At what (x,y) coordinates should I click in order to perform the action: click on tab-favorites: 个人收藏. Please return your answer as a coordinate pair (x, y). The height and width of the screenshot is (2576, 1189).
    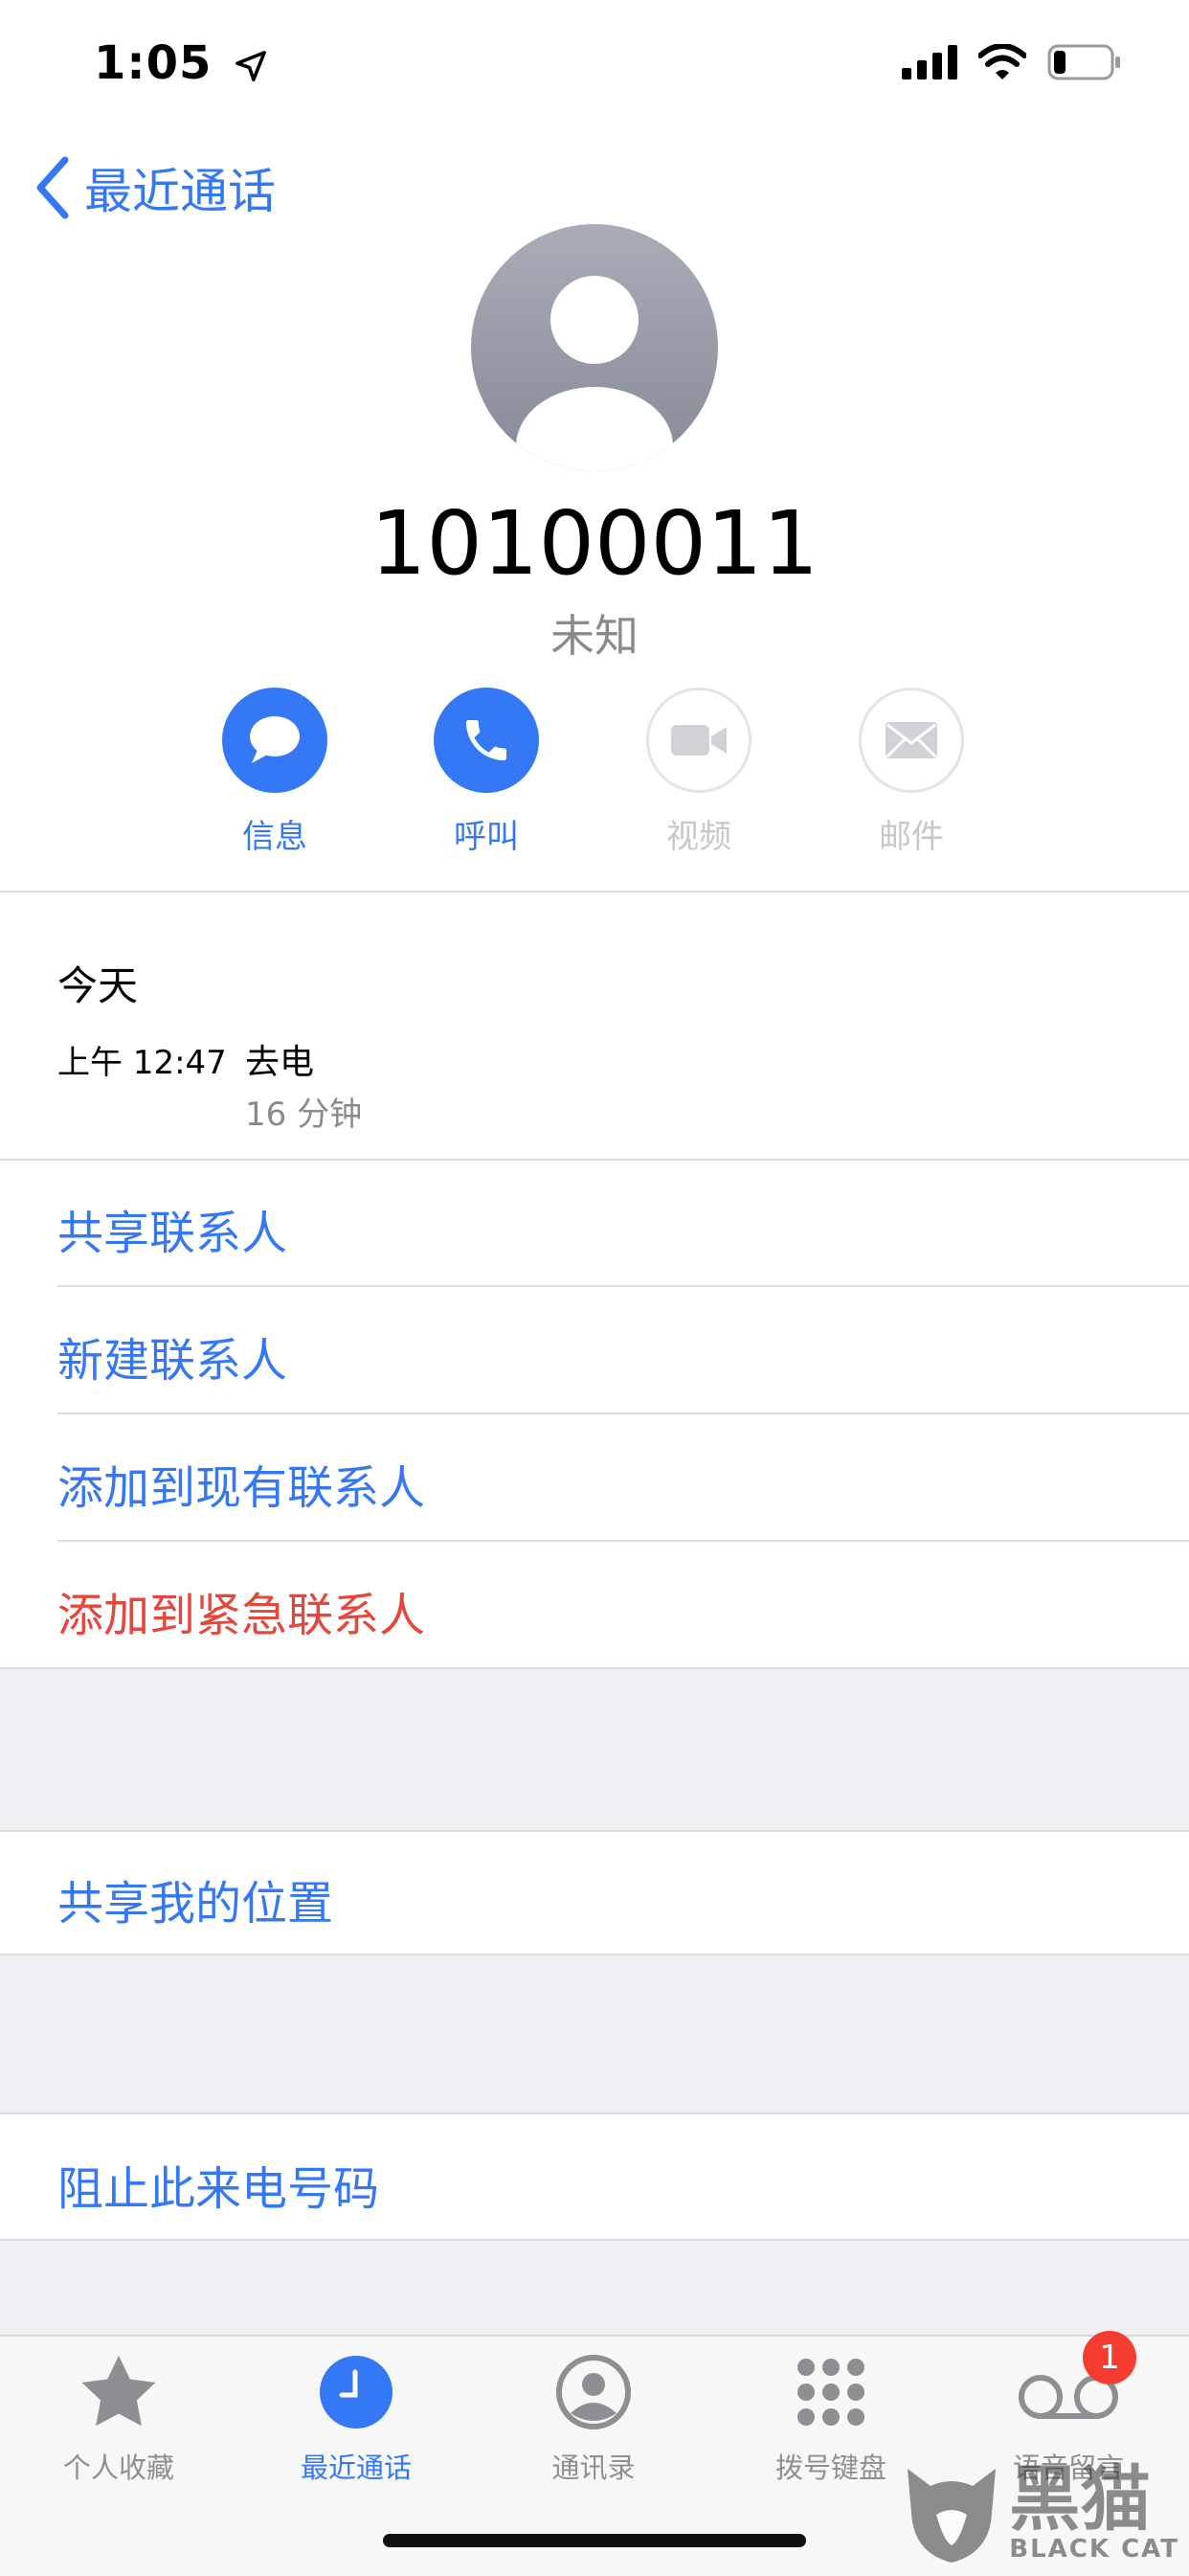
    Looking at the image, I should click on (118, 2415).